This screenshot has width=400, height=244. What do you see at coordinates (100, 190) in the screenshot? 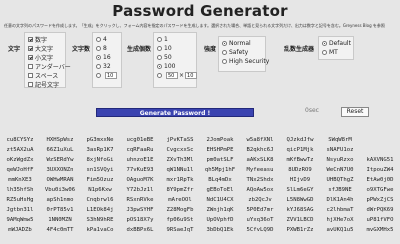
I see `password-cell: N1p6Kxw` at bounding box center [100, 190].